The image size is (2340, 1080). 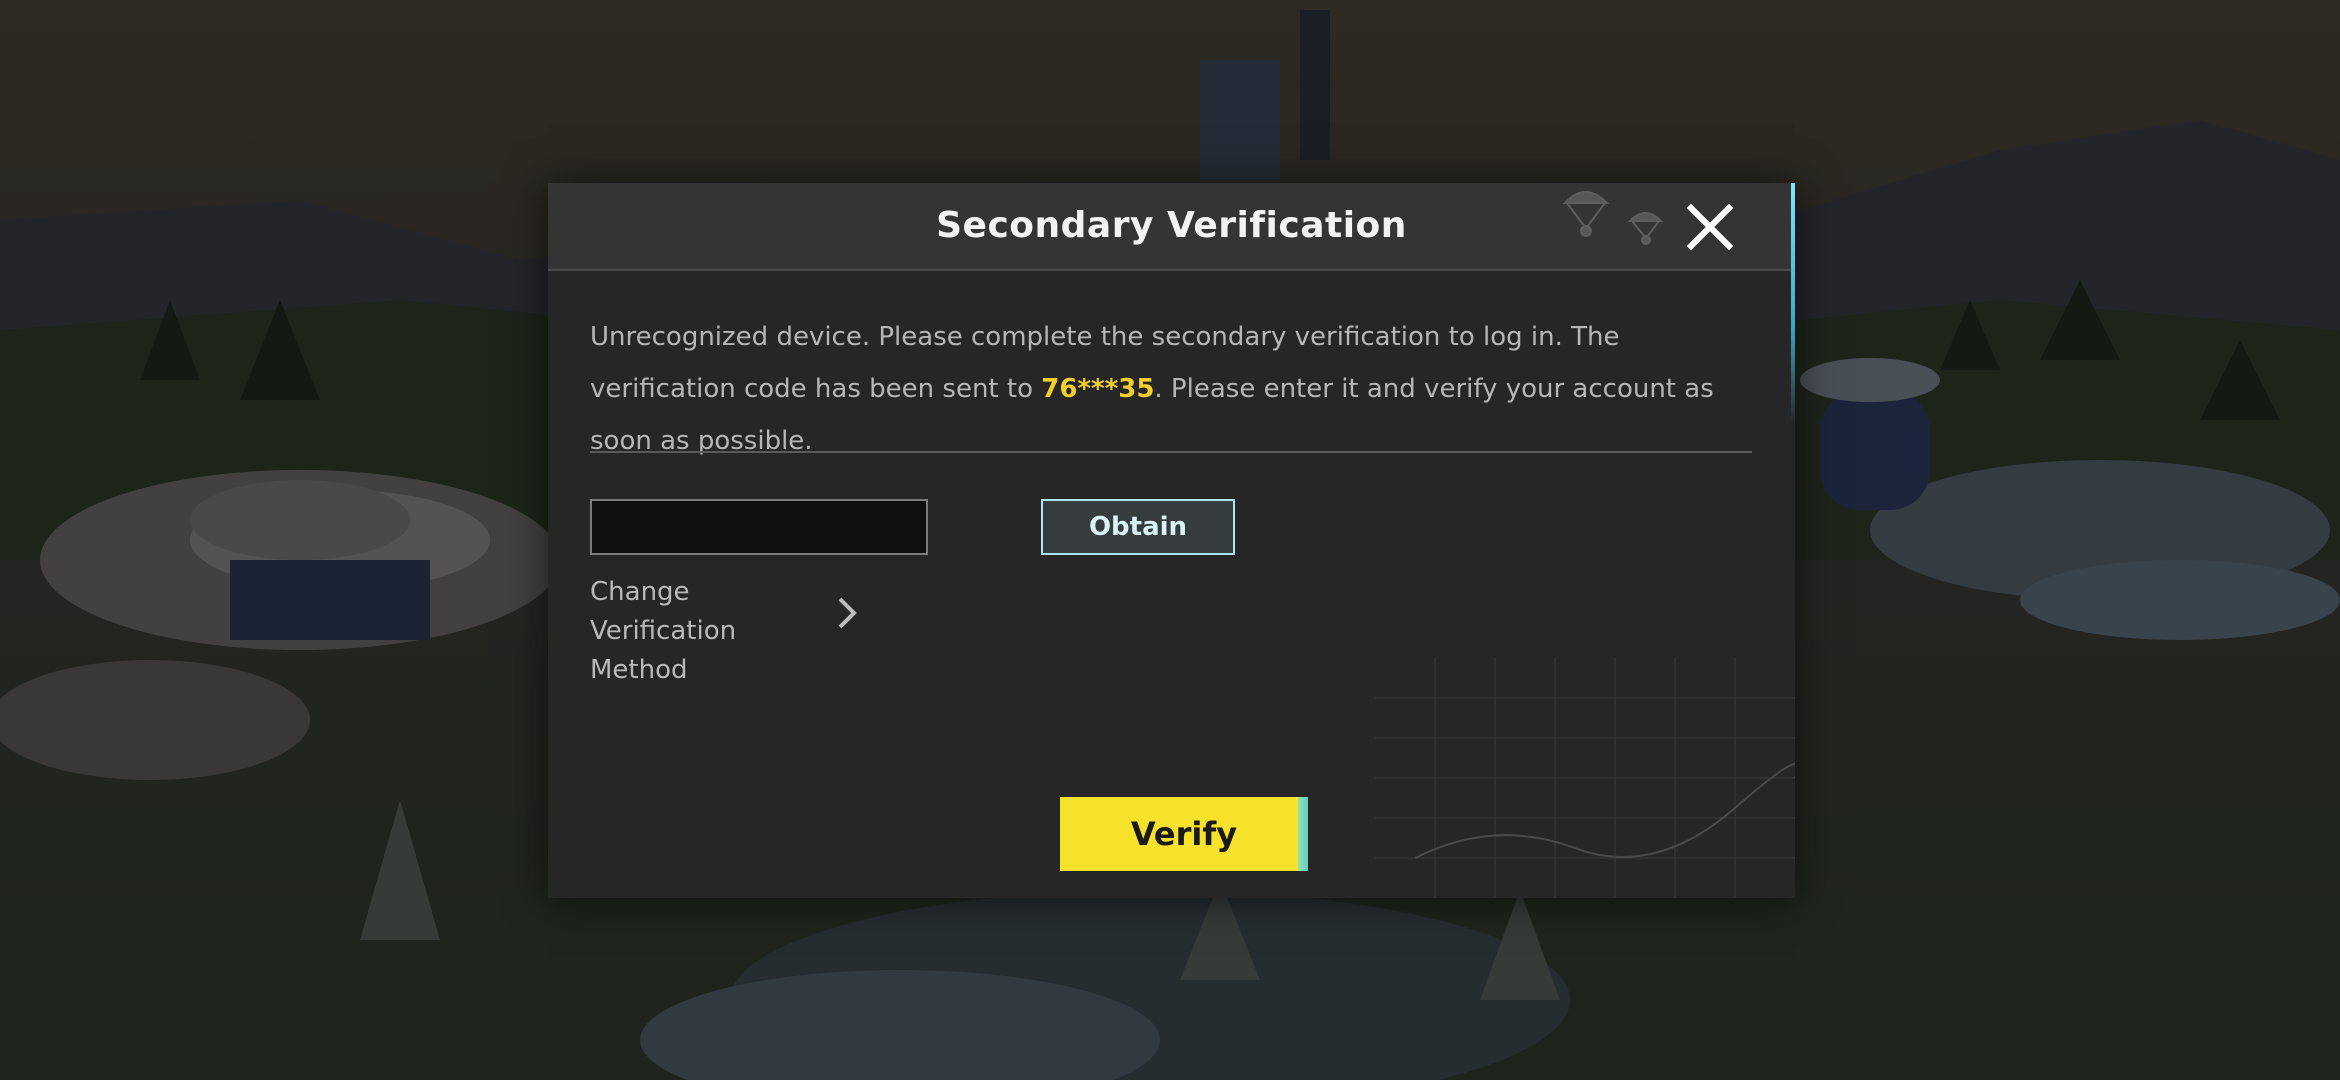 I want to click on close-icon, so click(x=1710, y=227).